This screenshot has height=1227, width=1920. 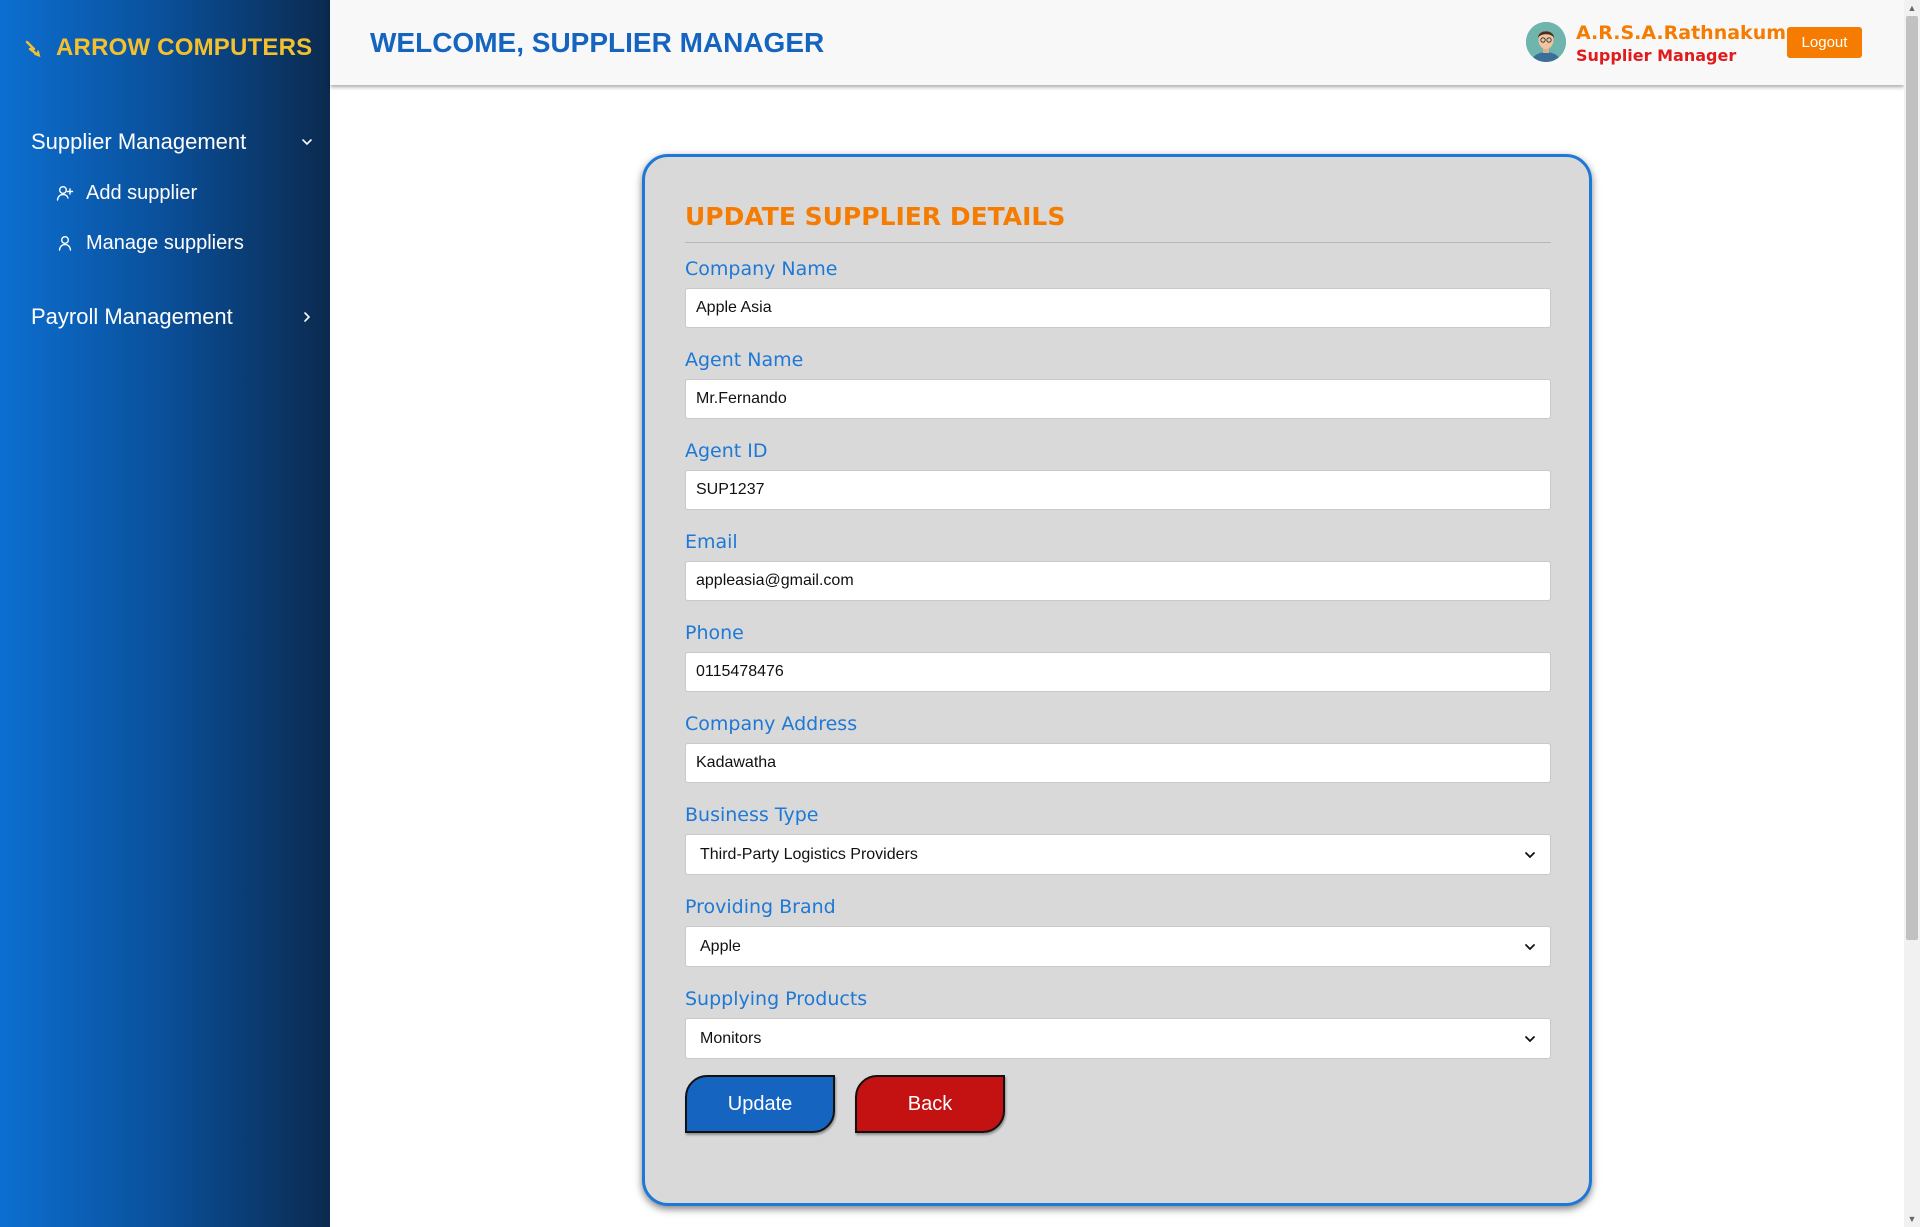 What do you see at coordinates (930, 1104) in the screenshot?
I see `back-button: Back` at bounding box center [930, 1104].